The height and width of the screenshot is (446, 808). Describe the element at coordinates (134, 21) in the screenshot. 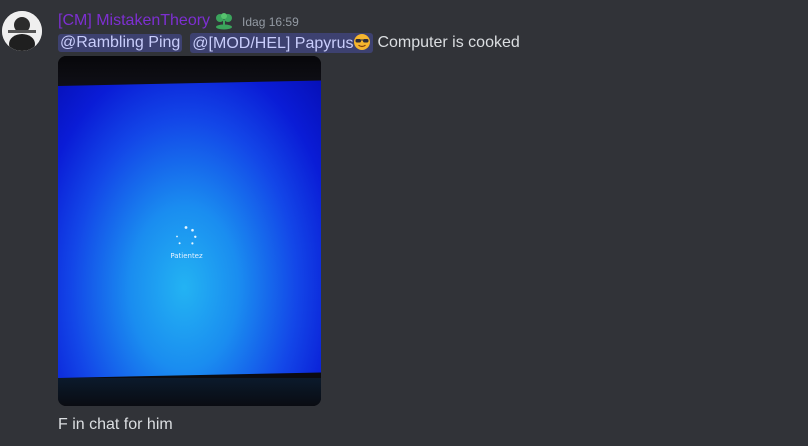

I see `username: [CM] MistakenTheory` at that location.